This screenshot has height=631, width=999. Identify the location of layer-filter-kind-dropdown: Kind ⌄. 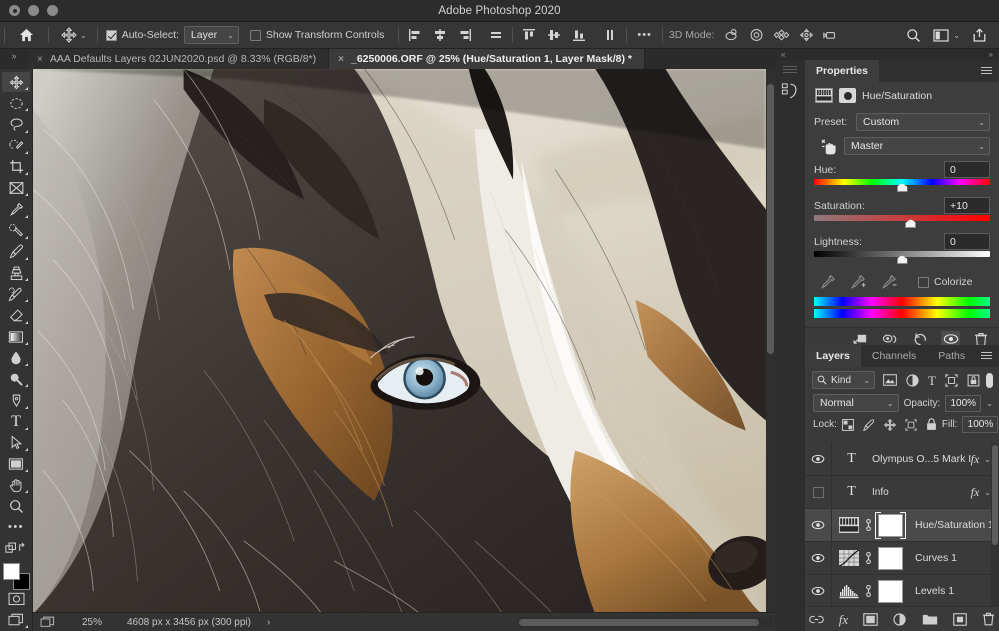
(844, 380).